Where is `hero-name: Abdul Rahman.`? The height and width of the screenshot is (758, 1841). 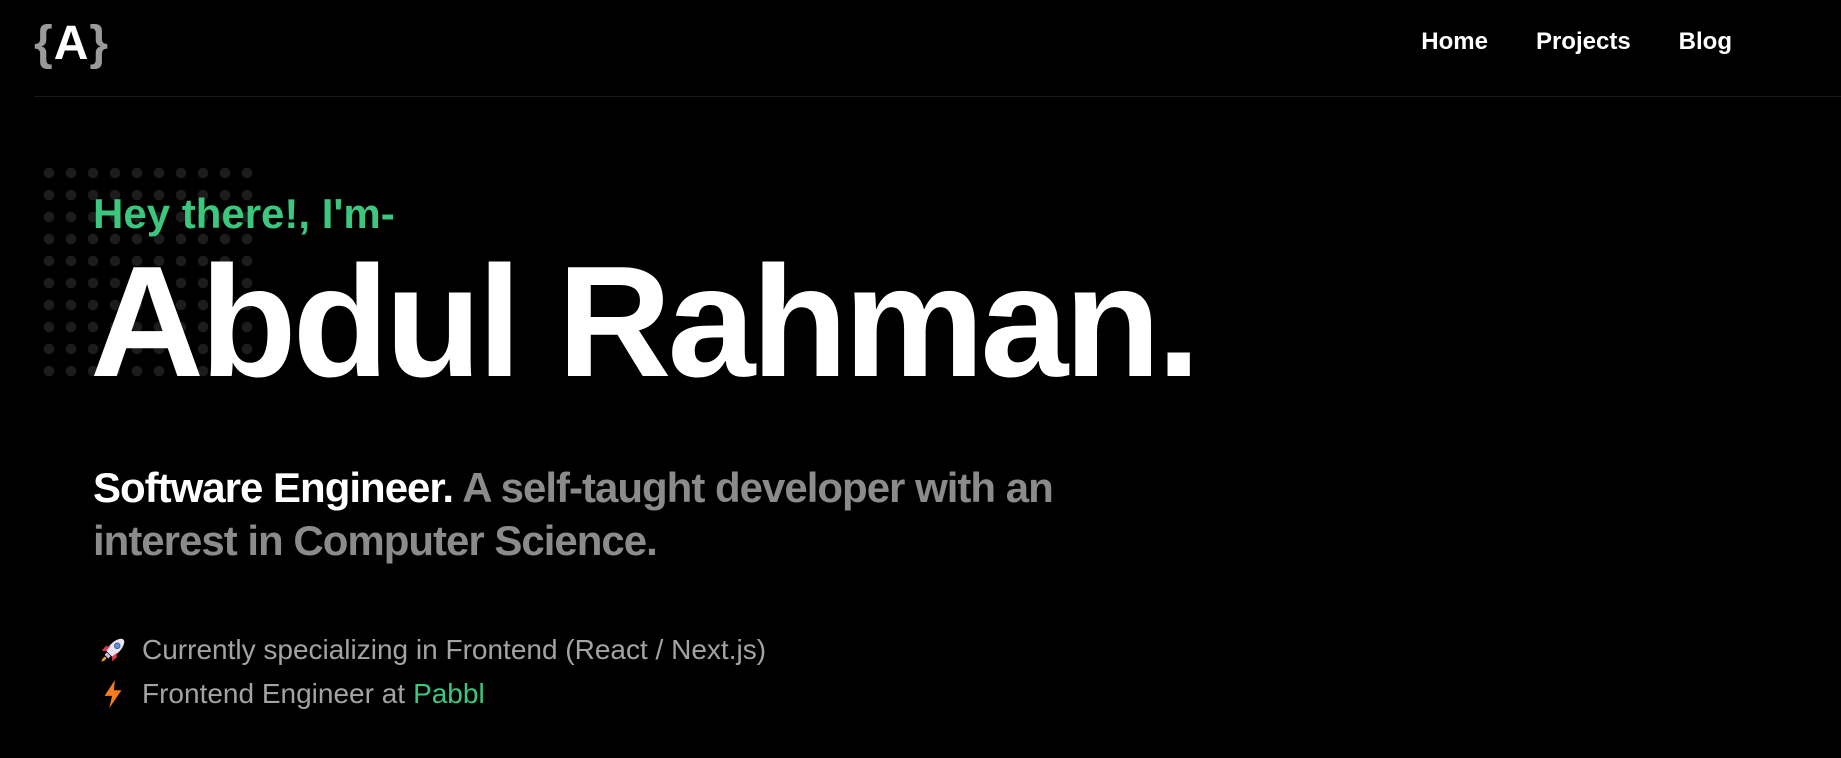
hero-name: Abdul Rahman. is located at coordinates (645, 322).